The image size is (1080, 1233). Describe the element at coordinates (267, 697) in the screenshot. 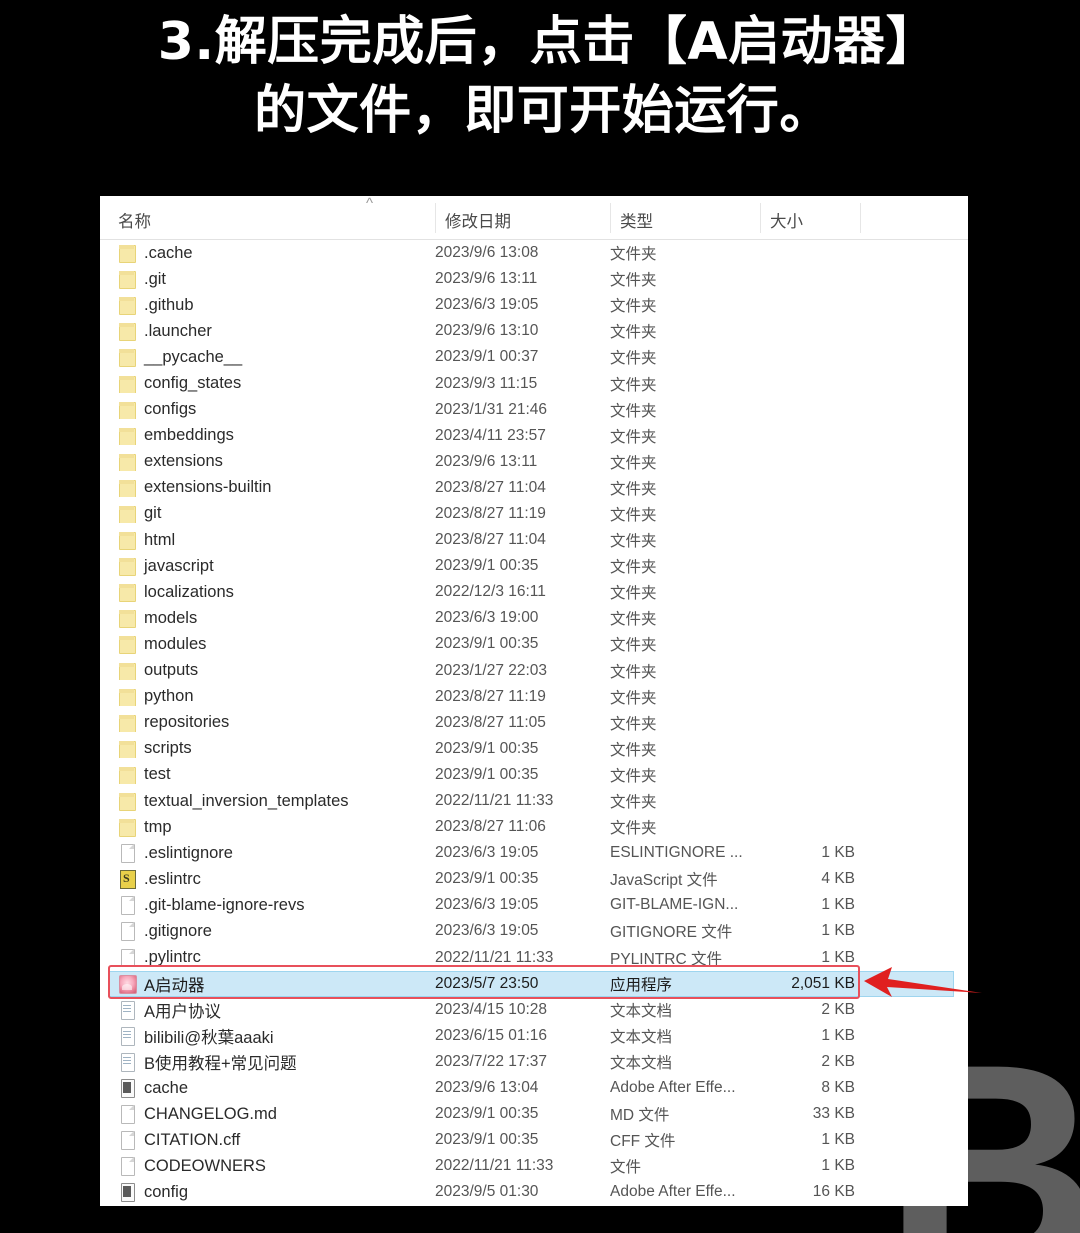

I see `cell-name: python` at that location.